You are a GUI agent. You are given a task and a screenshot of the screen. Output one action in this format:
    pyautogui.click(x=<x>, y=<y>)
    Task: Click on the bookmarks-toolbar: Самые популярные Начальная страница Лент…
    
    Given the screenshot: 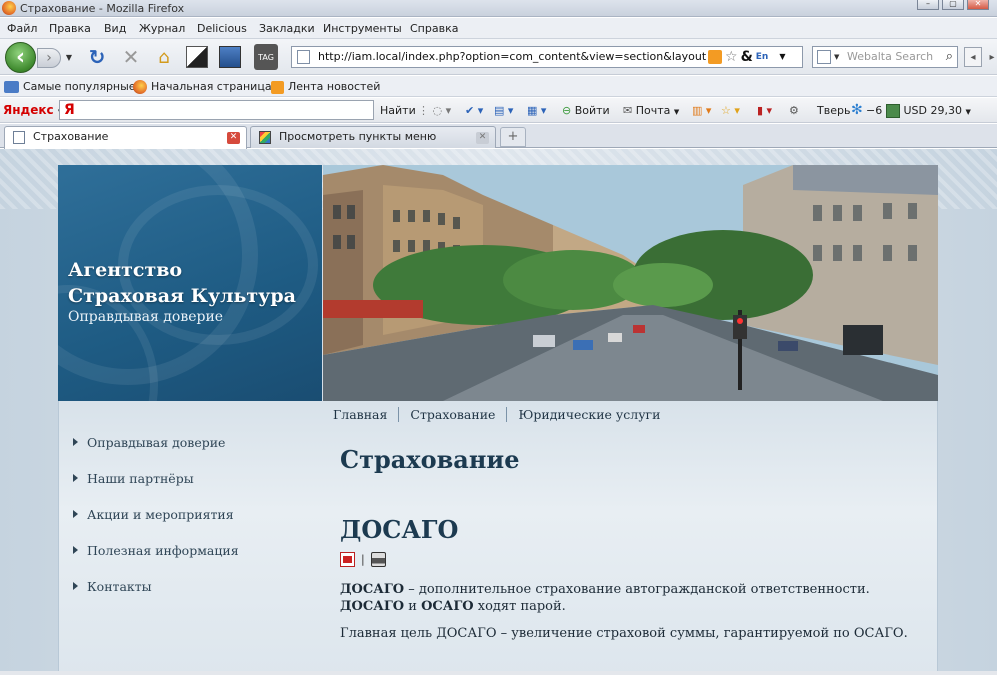 What is the action you would take?
    pyautogui.click(x=498, y=86)
    